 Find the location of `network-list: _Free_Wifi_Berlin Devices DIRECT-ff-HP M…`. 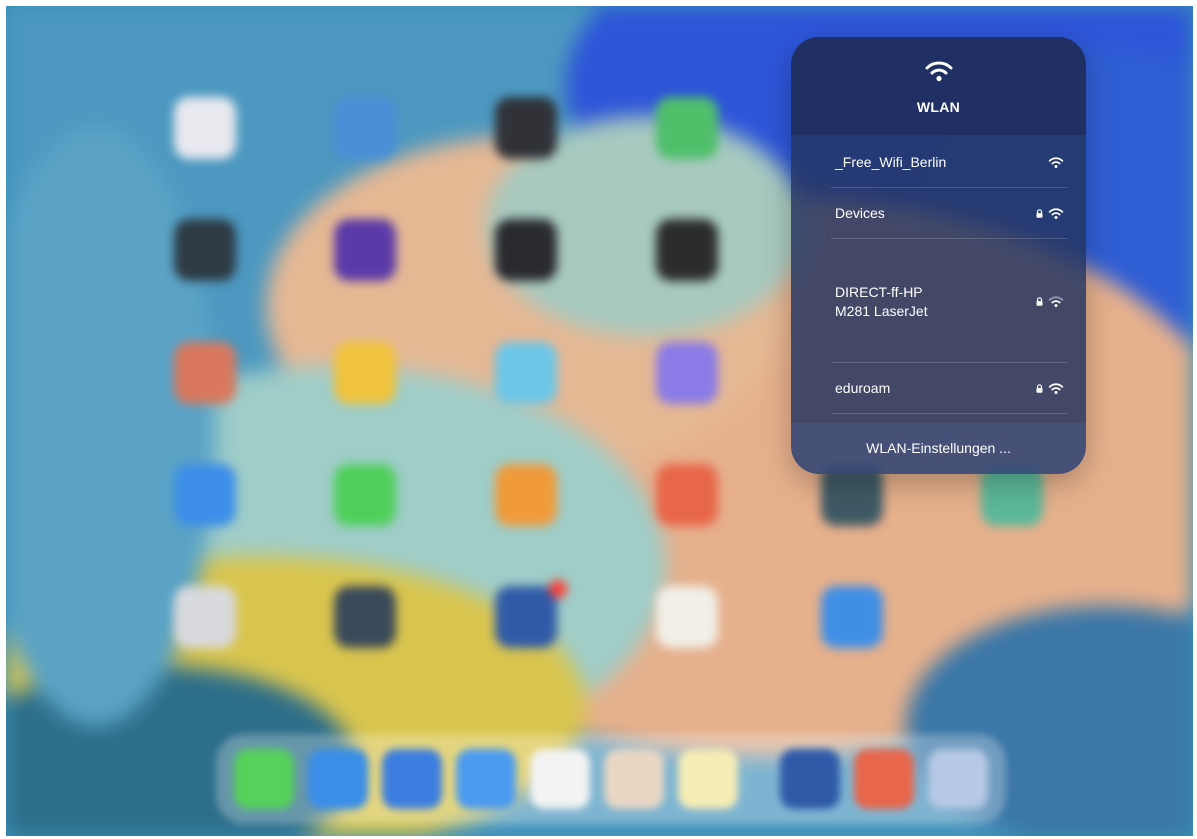

network-list: _Free_Wifi_Berlin Devices DIRECT-ff-HP M… is located at coordinates (938, 275).